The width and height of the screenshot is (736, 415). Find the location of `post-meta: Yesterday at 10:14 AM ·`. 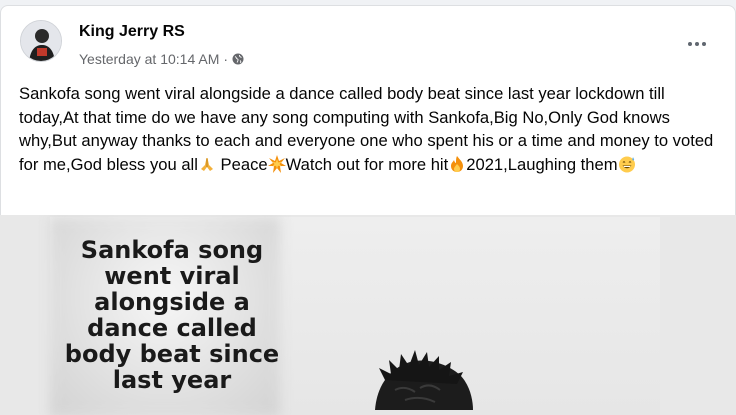

post-meta: Yesterday at 10:14 AM · is located at coordinates (161, 59).